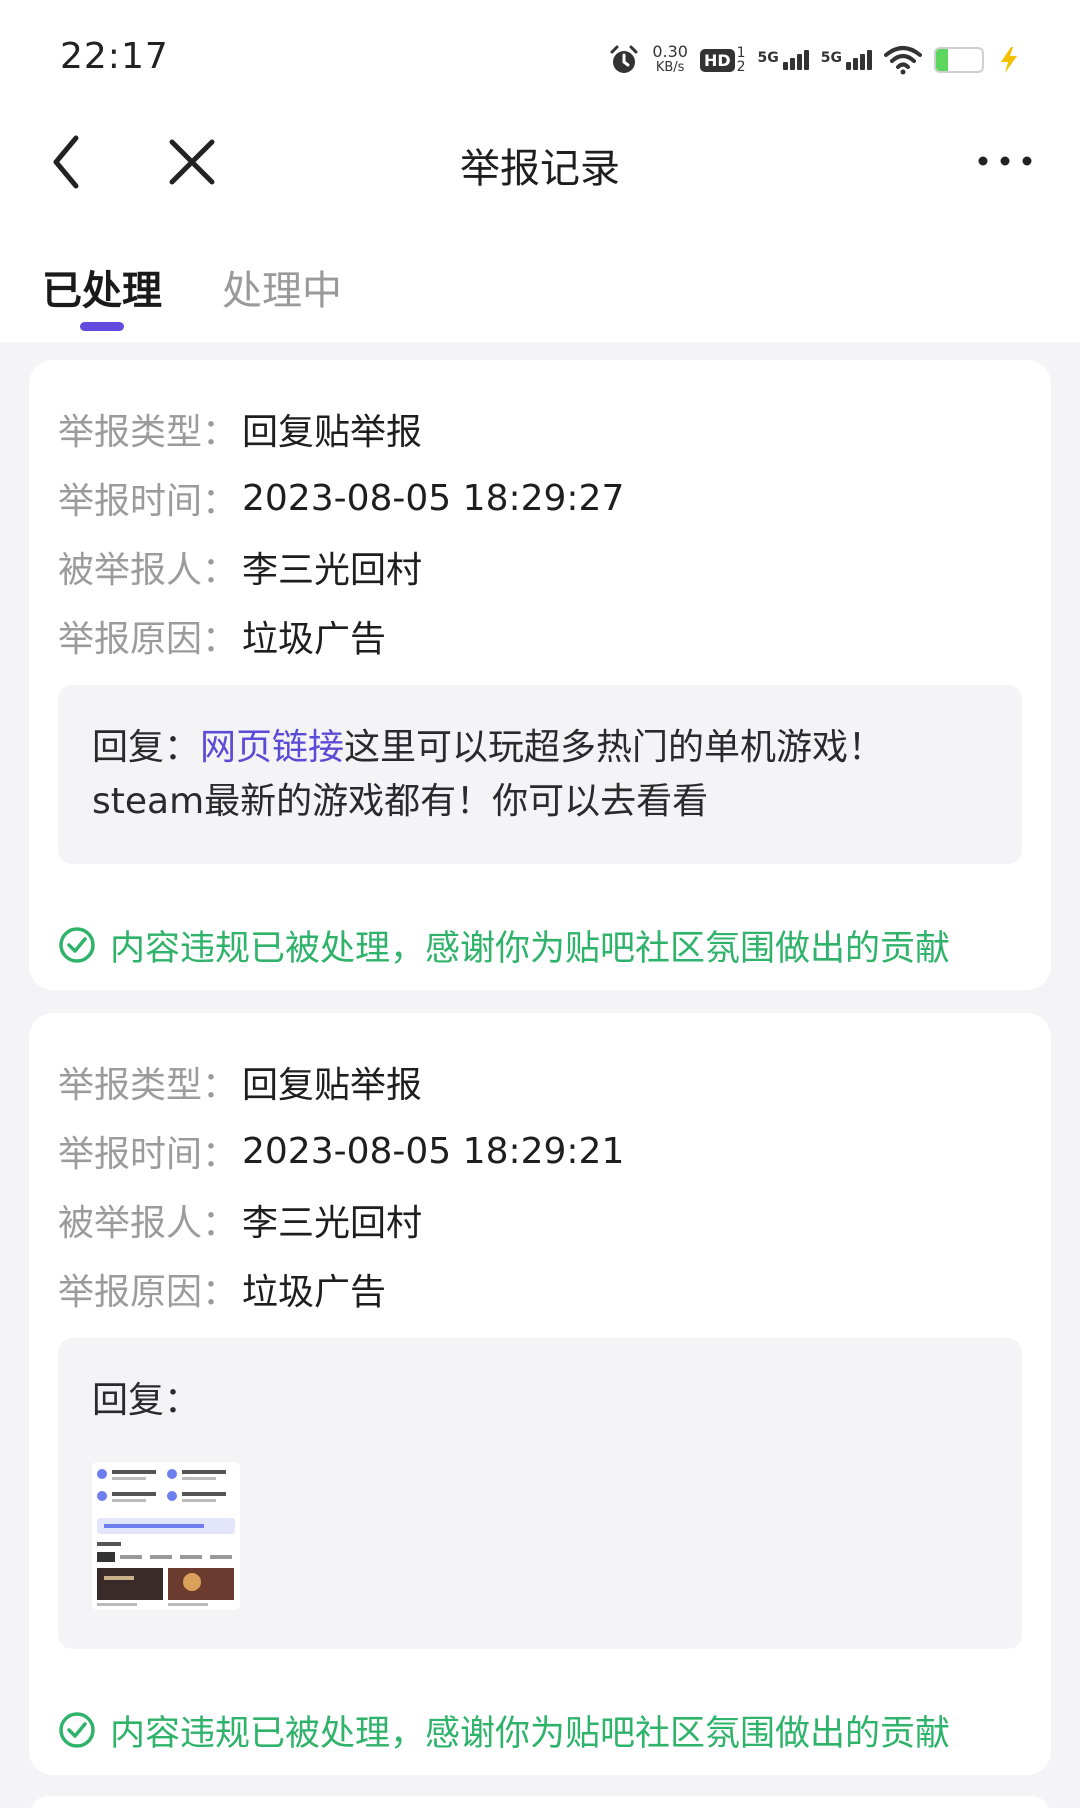  What do you see at coordinates (815, 60) in the screenshot?
I see `status-icons: 0.30 KB/s HD 1 2 5G 5G 25` at bounding box center [815, 60].